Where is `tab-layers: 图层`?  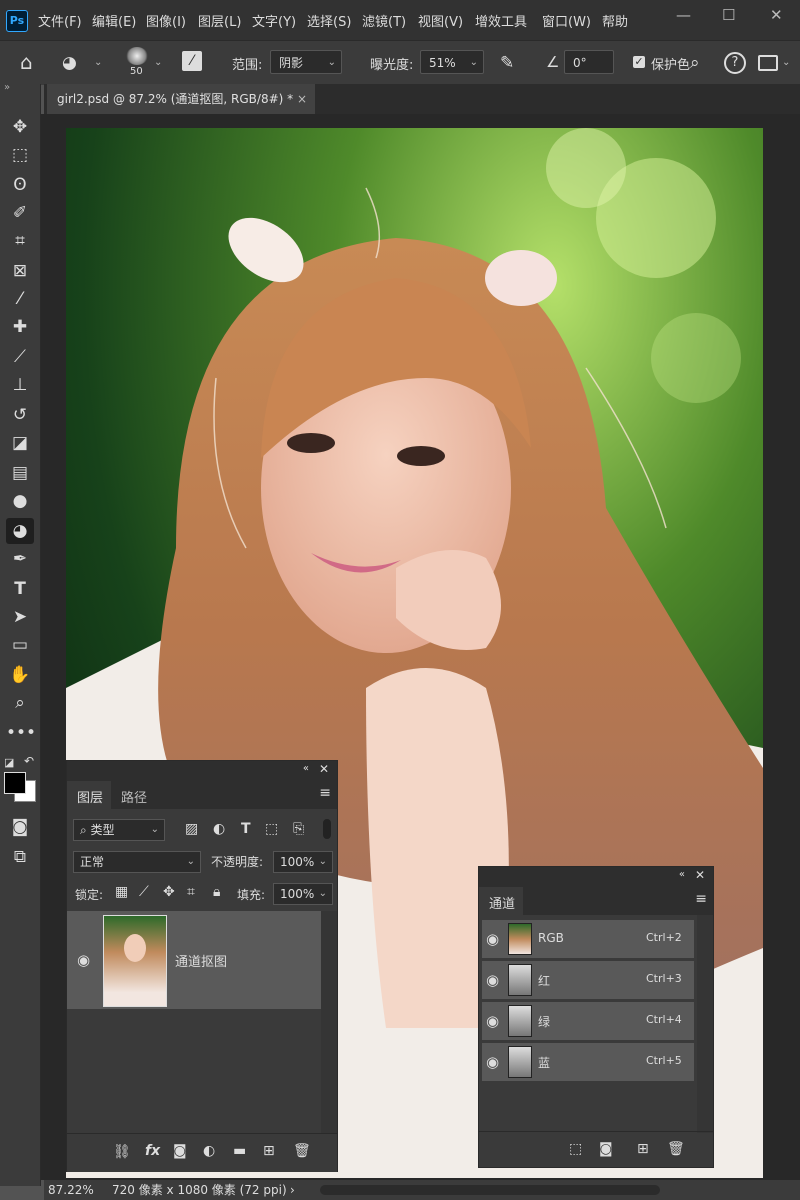
tab-layers: 图层 is located at coordinates (90, 796).